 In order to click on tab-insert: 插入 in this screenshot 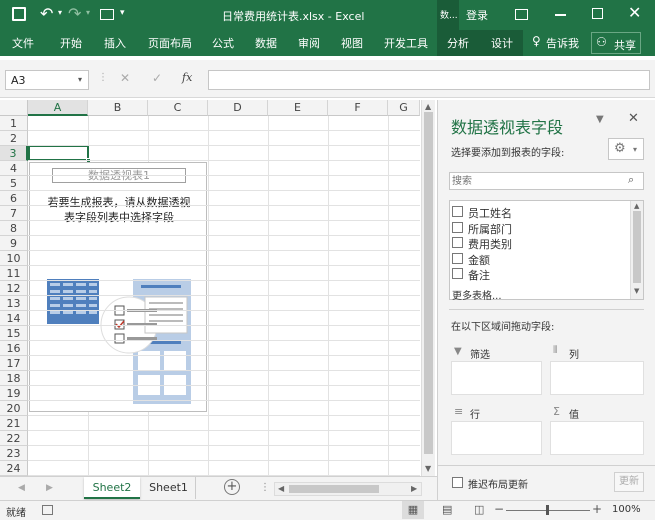, I will do `click(115, 43)`.